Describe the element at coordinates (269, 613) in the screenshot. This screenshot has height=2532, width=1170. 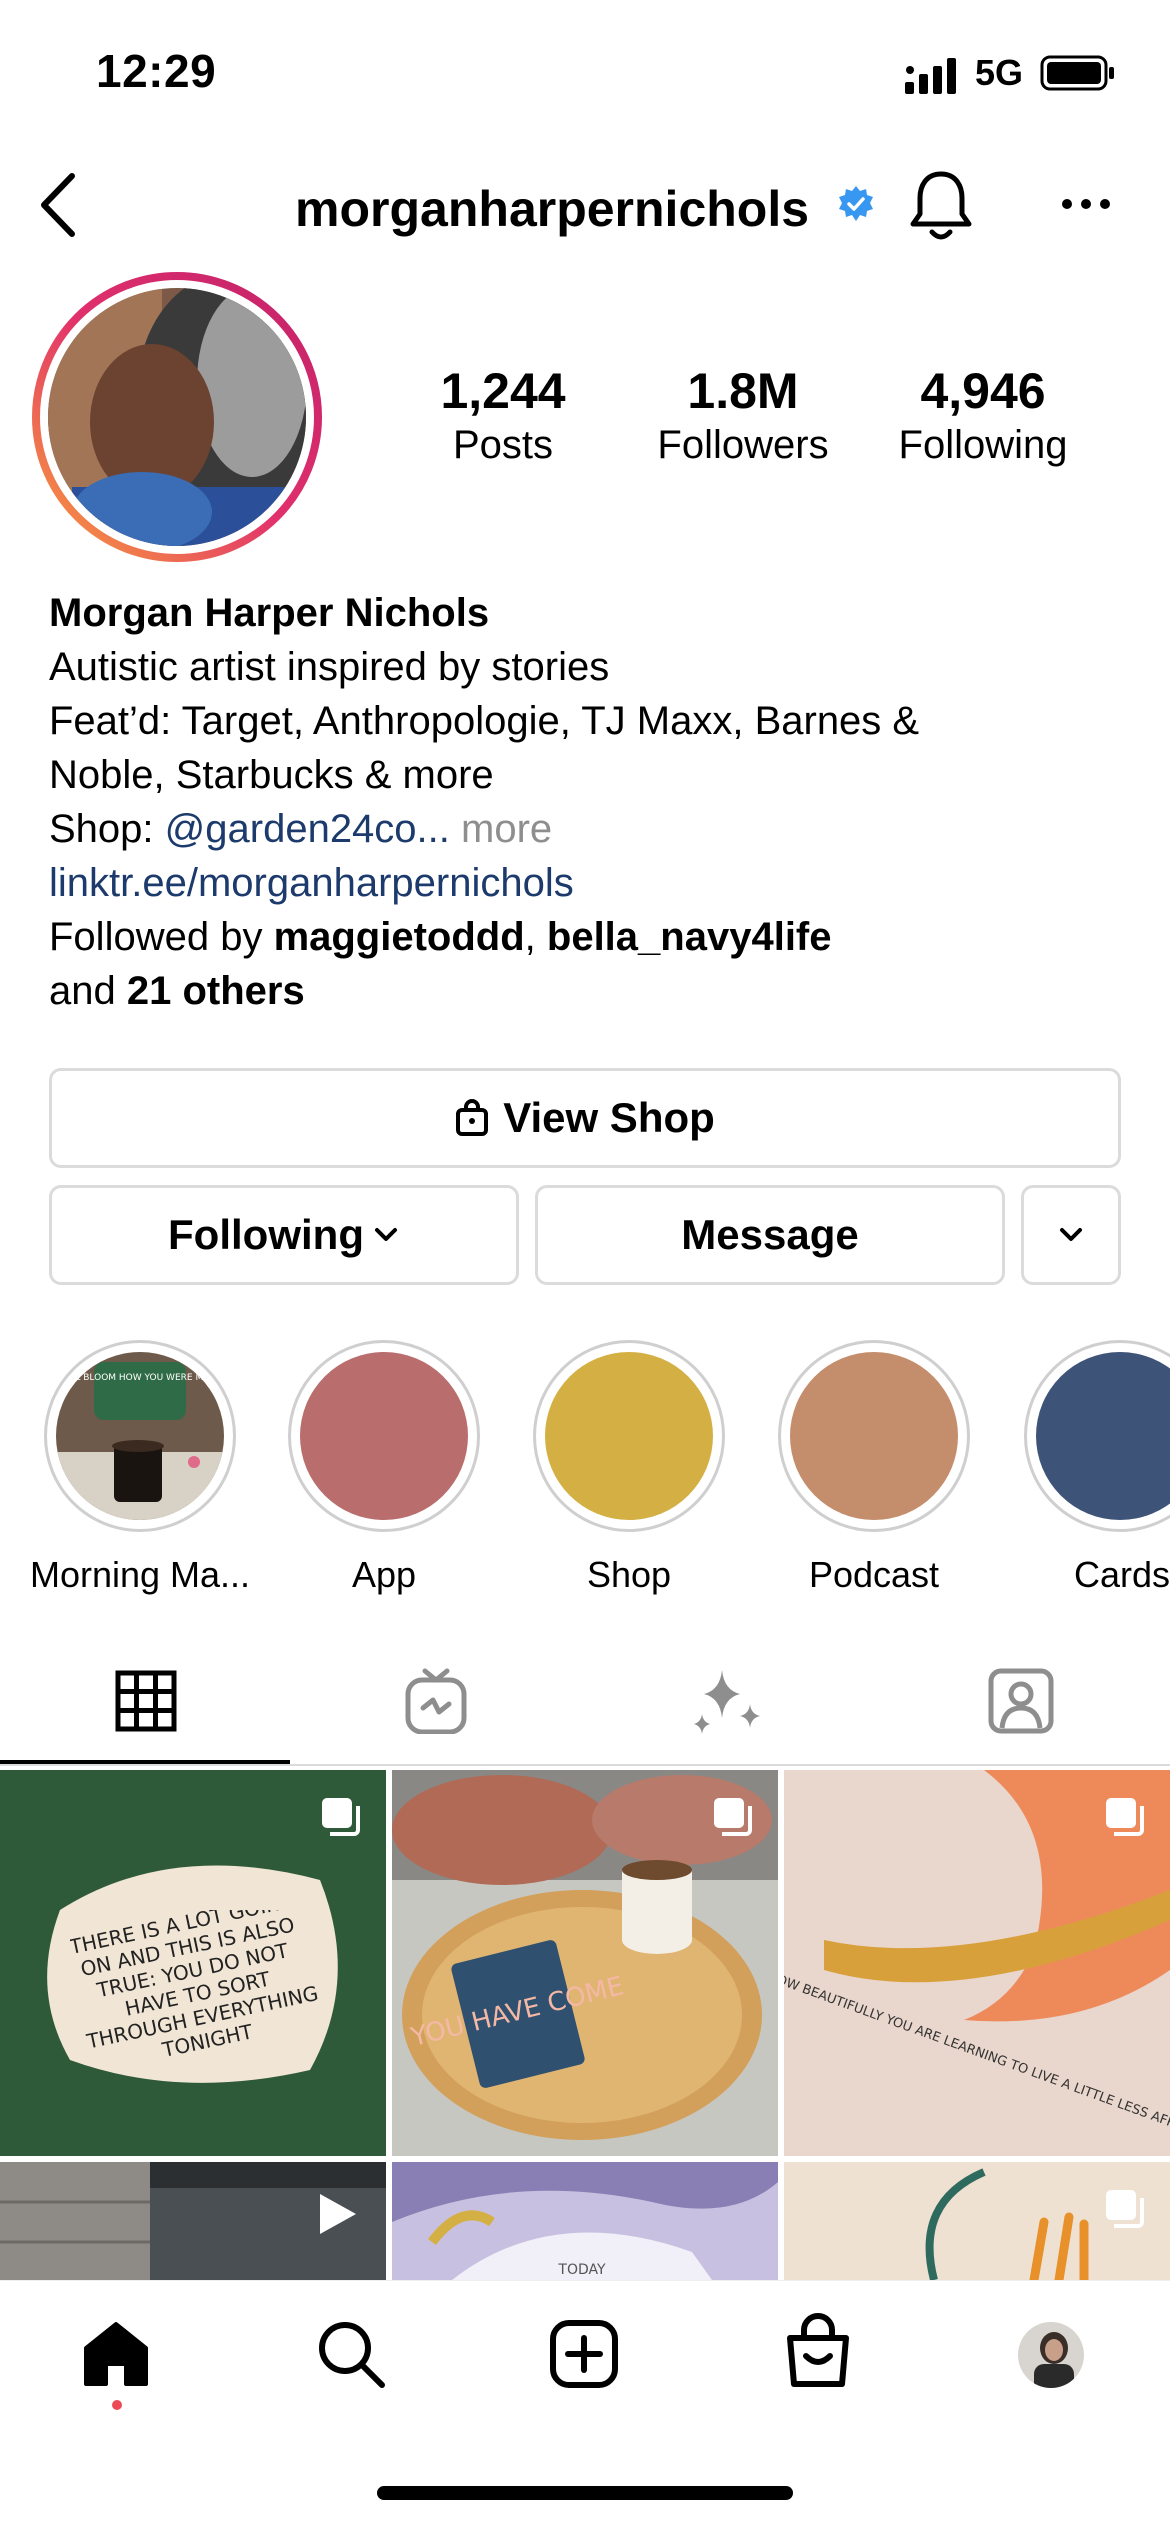
I see `profile-full-name: Morgan Harper Nichols` at that location.